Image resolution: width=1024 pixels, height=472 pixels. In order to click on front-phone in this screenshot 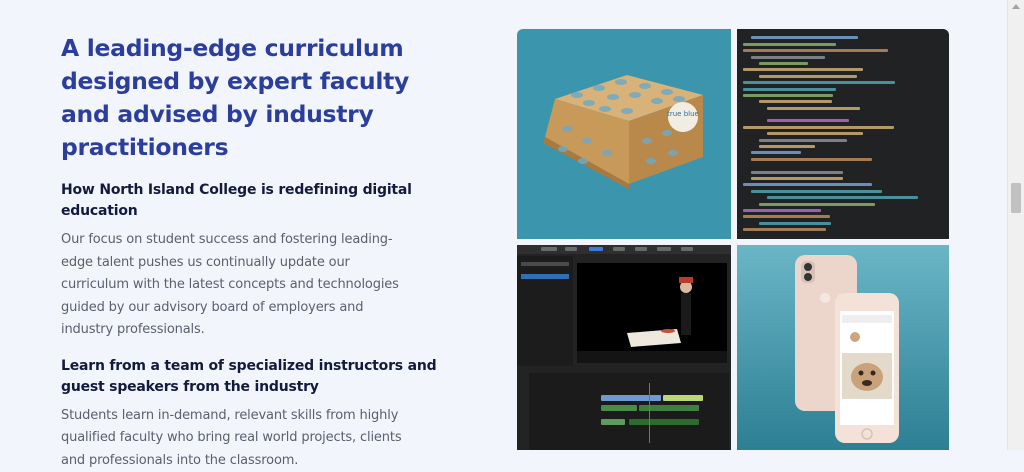, I will do `click(867, 368)`.